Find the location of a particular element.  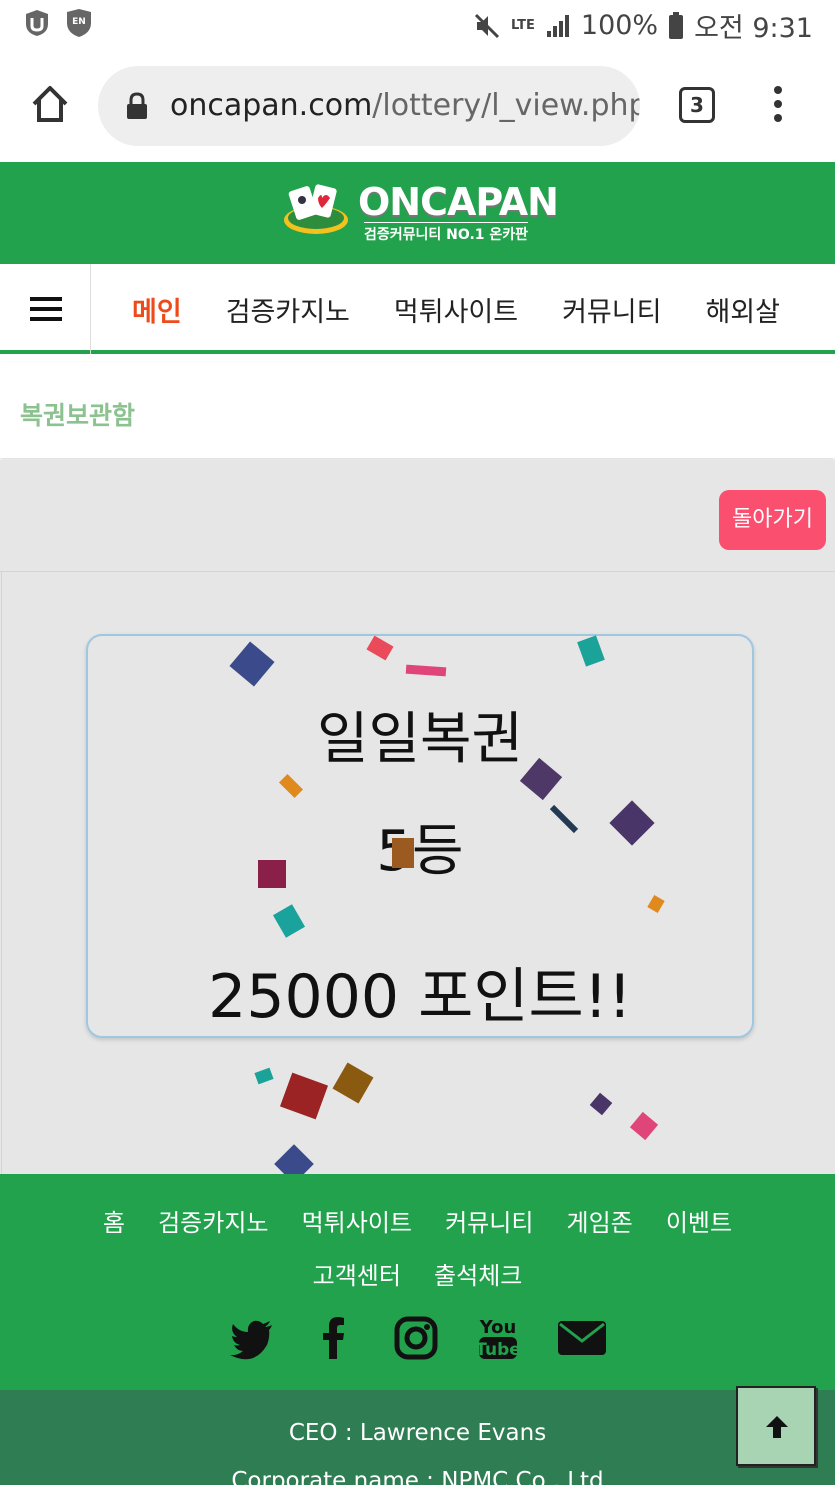

main-nav: 메인 검증카지노 먹튀사이트 커뮤니티 해외살 is located at coordinates (417, 309).